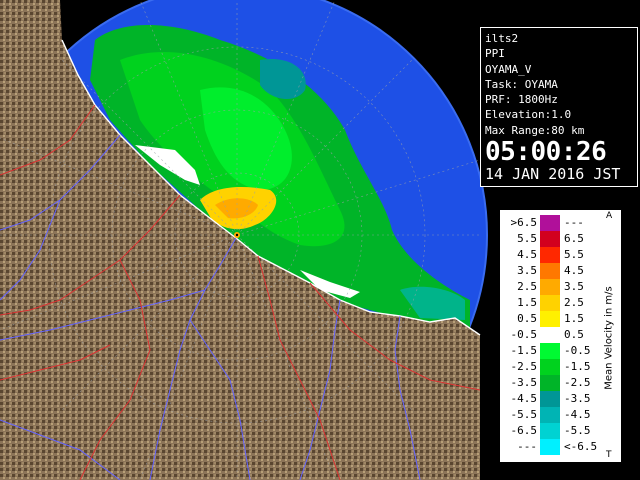  Describe the element at coordinates (237, 235) in the screenshot. I see `radar-site-marker` at that location.